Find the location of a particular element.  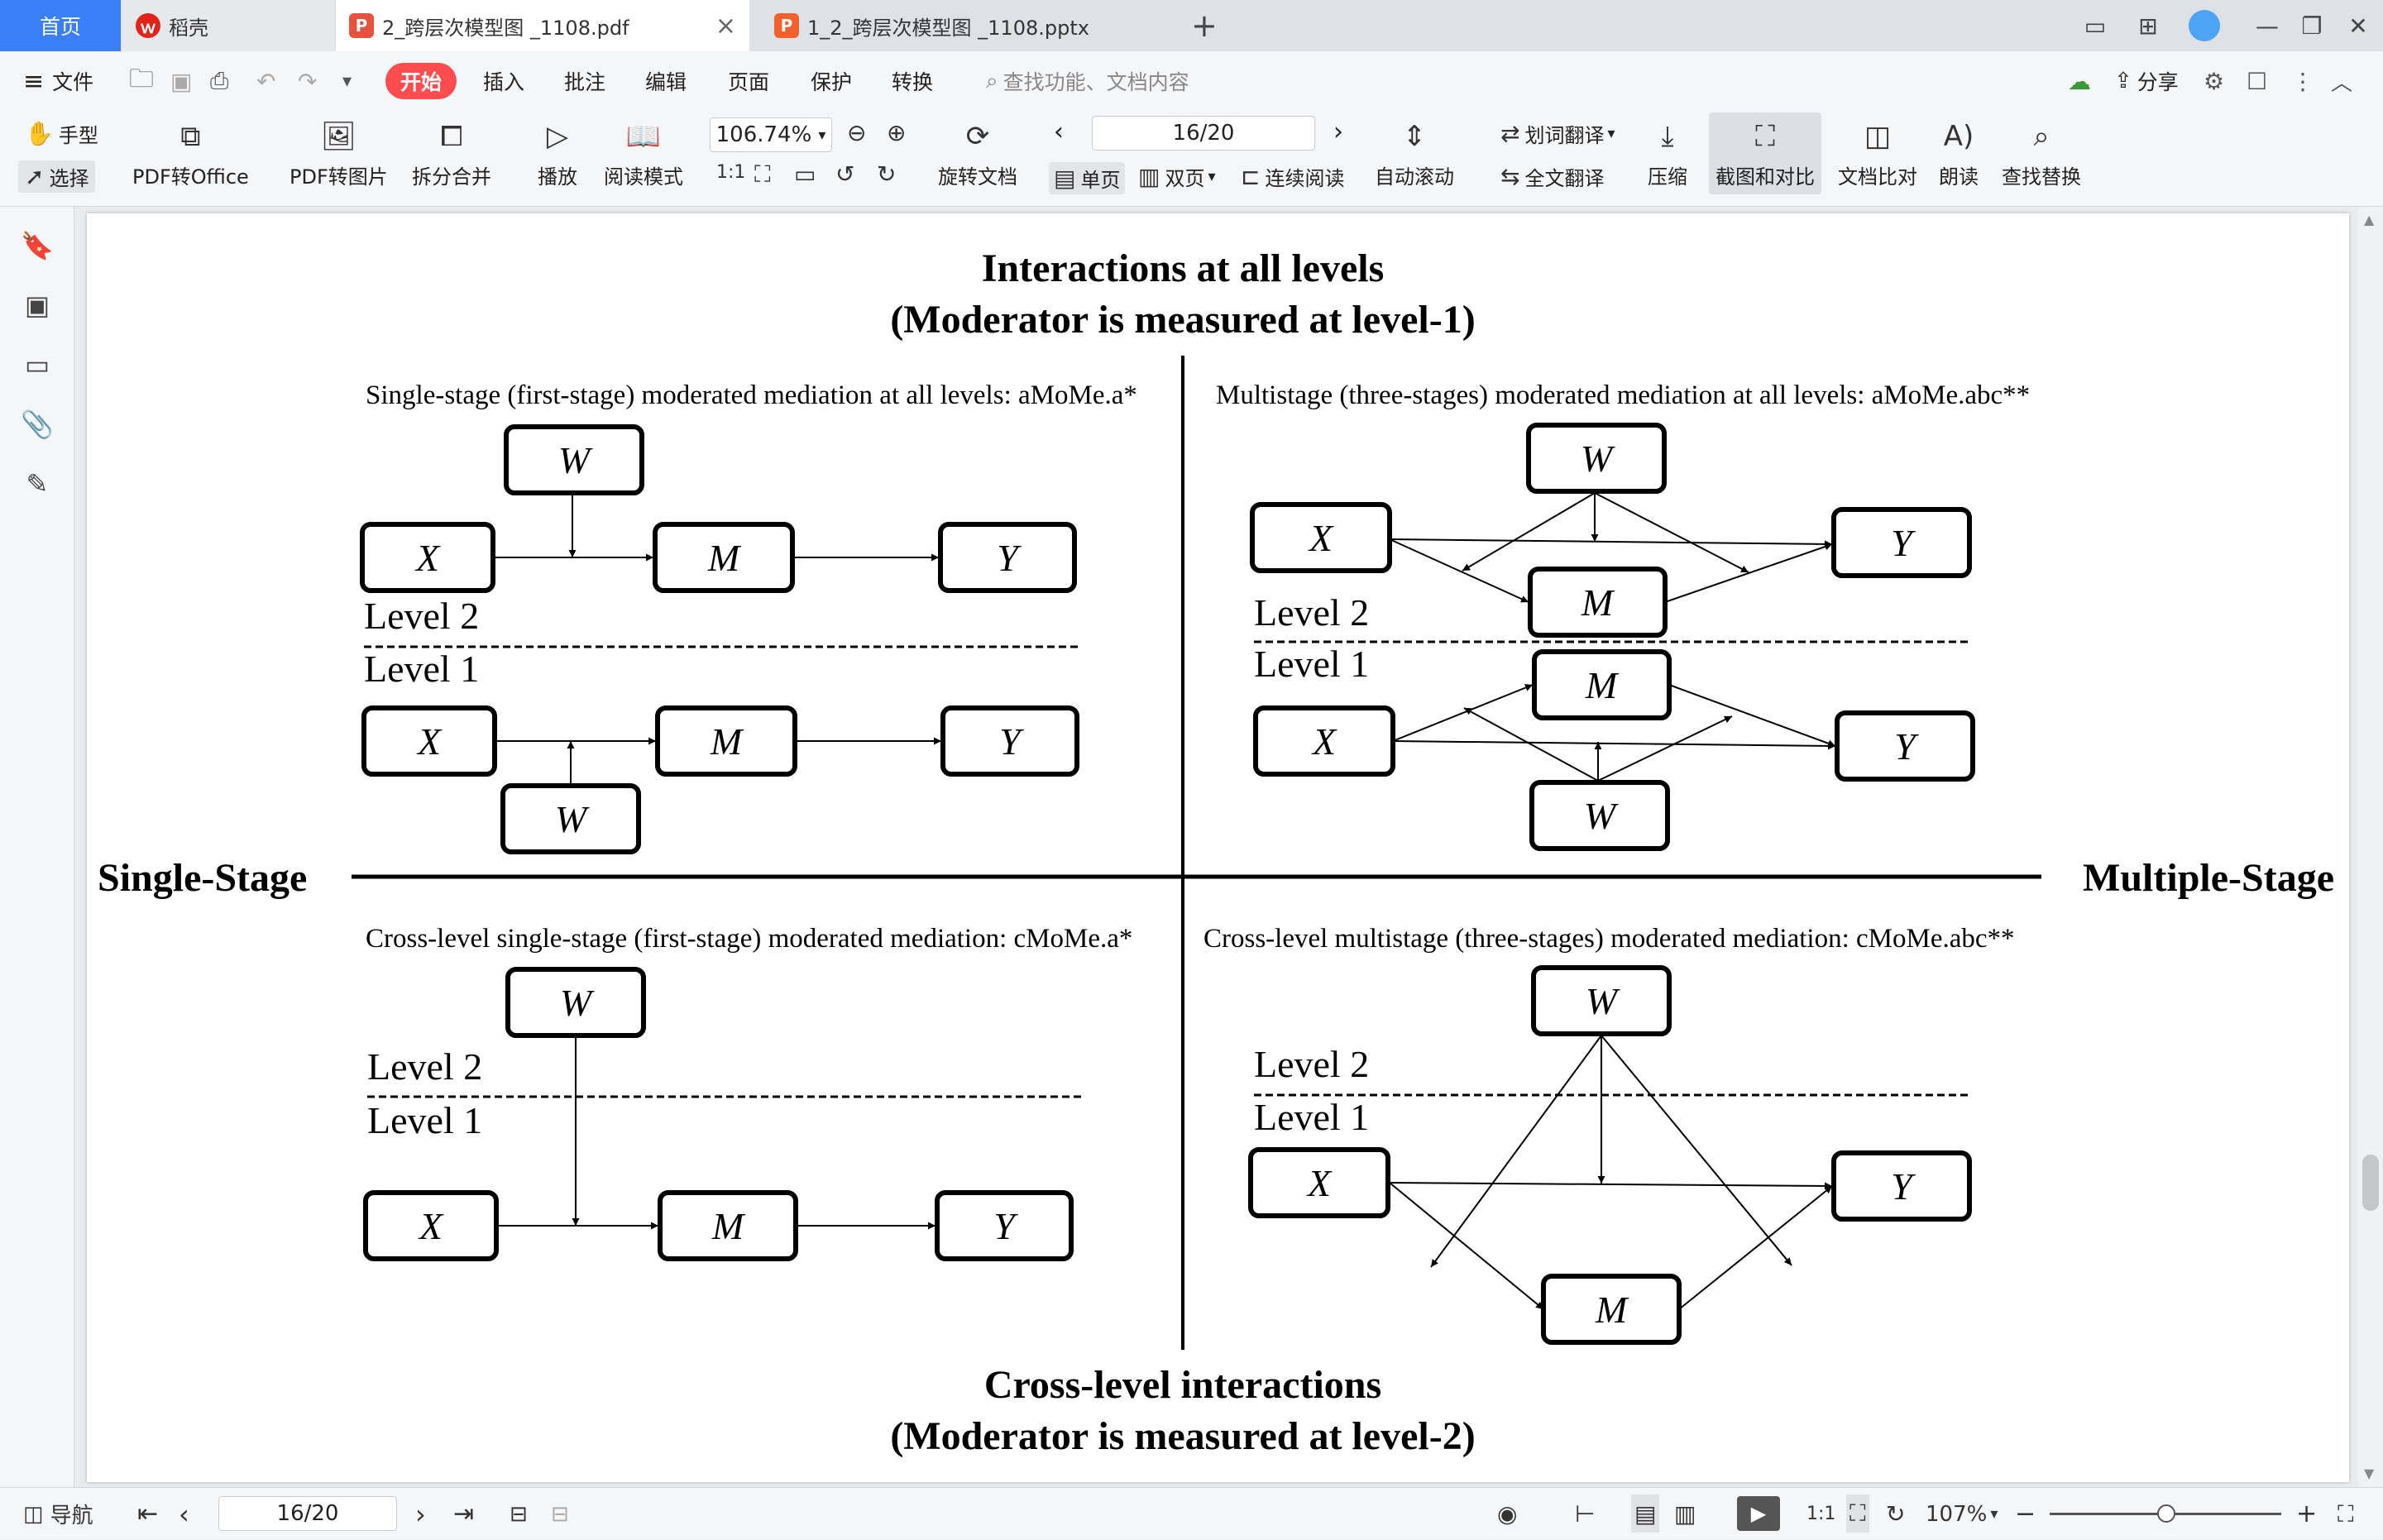

auto-scroll-button: ⇕ 自动滚动 is located at coordinates (1414, 153).